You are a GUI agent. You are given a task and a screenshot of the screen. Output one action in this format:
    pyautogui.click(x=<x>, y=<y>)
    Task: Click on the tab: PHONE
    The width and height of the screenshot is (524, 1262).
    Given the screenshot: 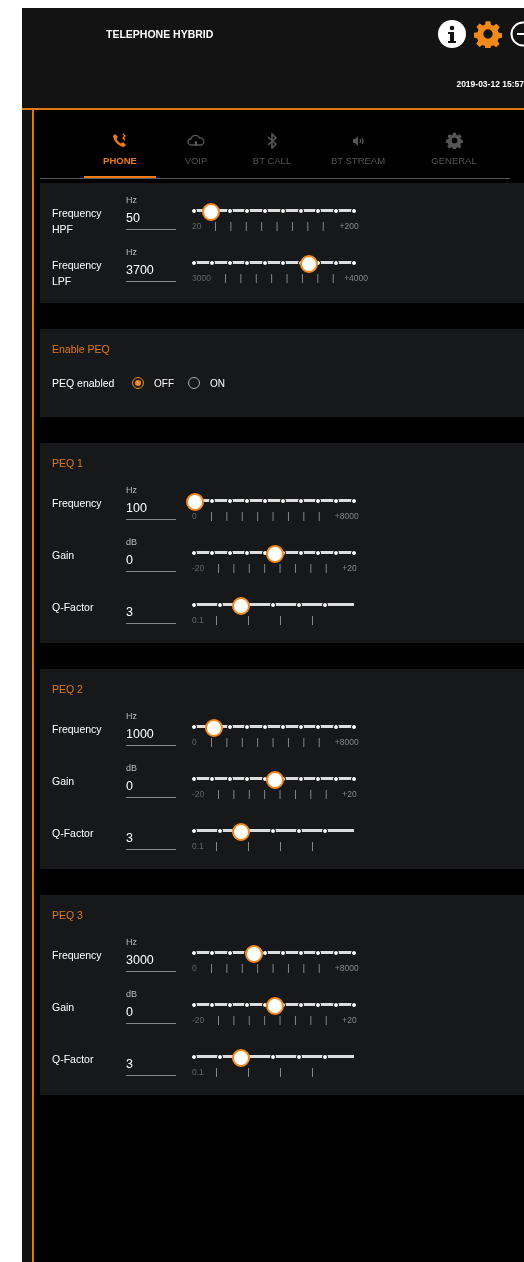 What is the action you would take?
    pyautogui.click(x=120, y=148)
    